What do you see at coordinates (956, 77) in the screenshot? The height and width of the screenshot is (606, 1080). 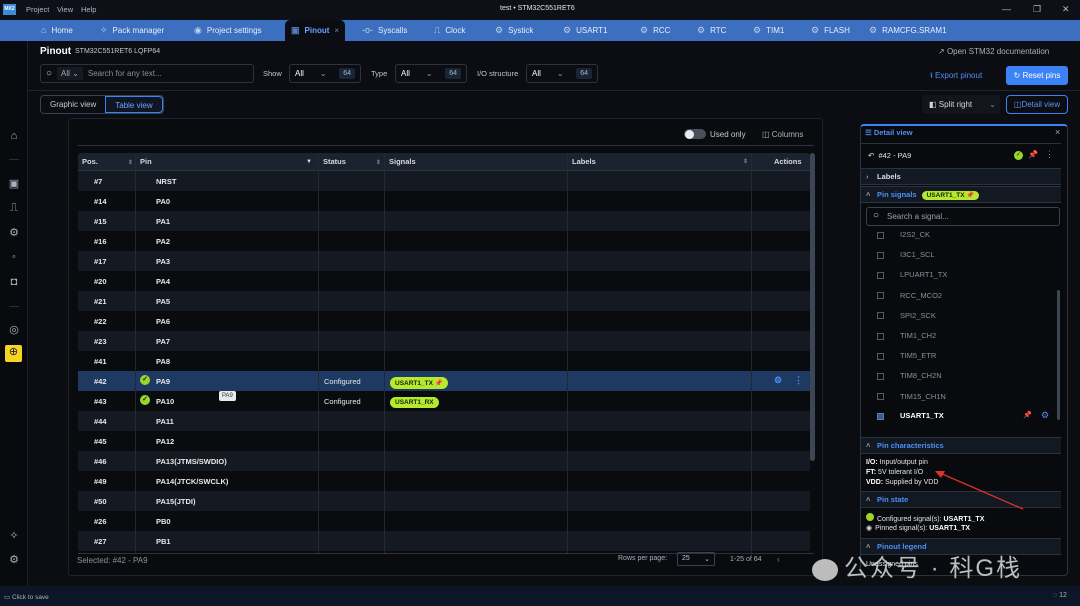 I see `export-pinout-button: ⭱ Export pinout` at bounding box center [956, 77].